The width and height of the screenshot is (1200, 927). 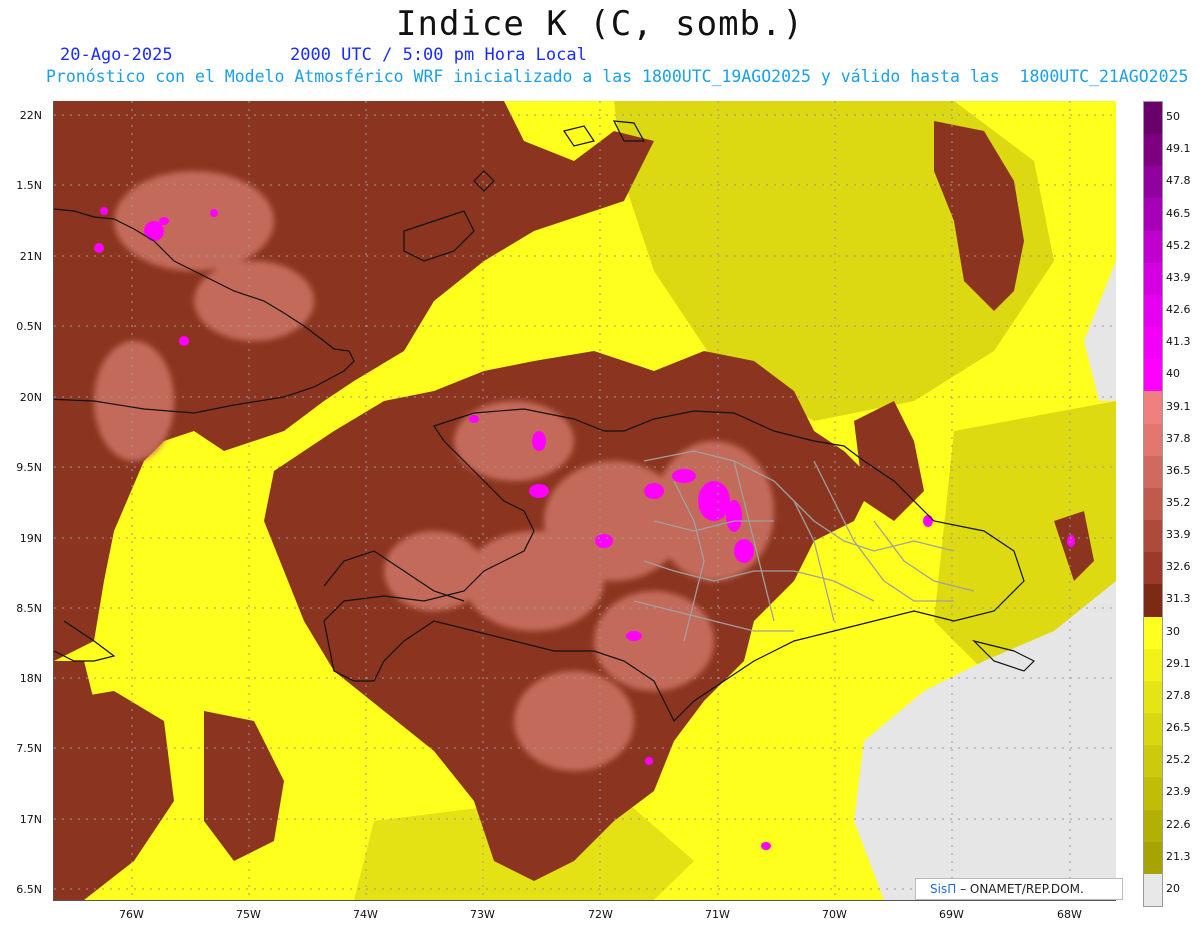 What do you see at coordinates (365, 914) in the screenshot?
I see `lon-label: 74W` at bounding box center [365, 914].